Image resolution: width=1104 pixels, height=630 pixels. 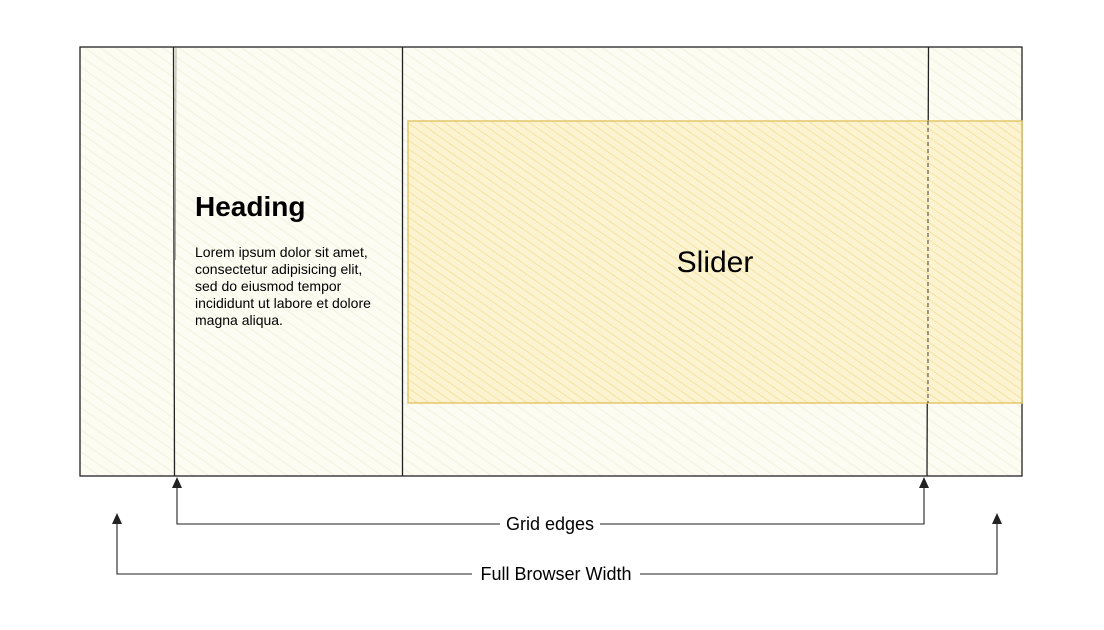 I want to click on body-line: consectetur adipisicing elit,, so click(x=278, y=269).